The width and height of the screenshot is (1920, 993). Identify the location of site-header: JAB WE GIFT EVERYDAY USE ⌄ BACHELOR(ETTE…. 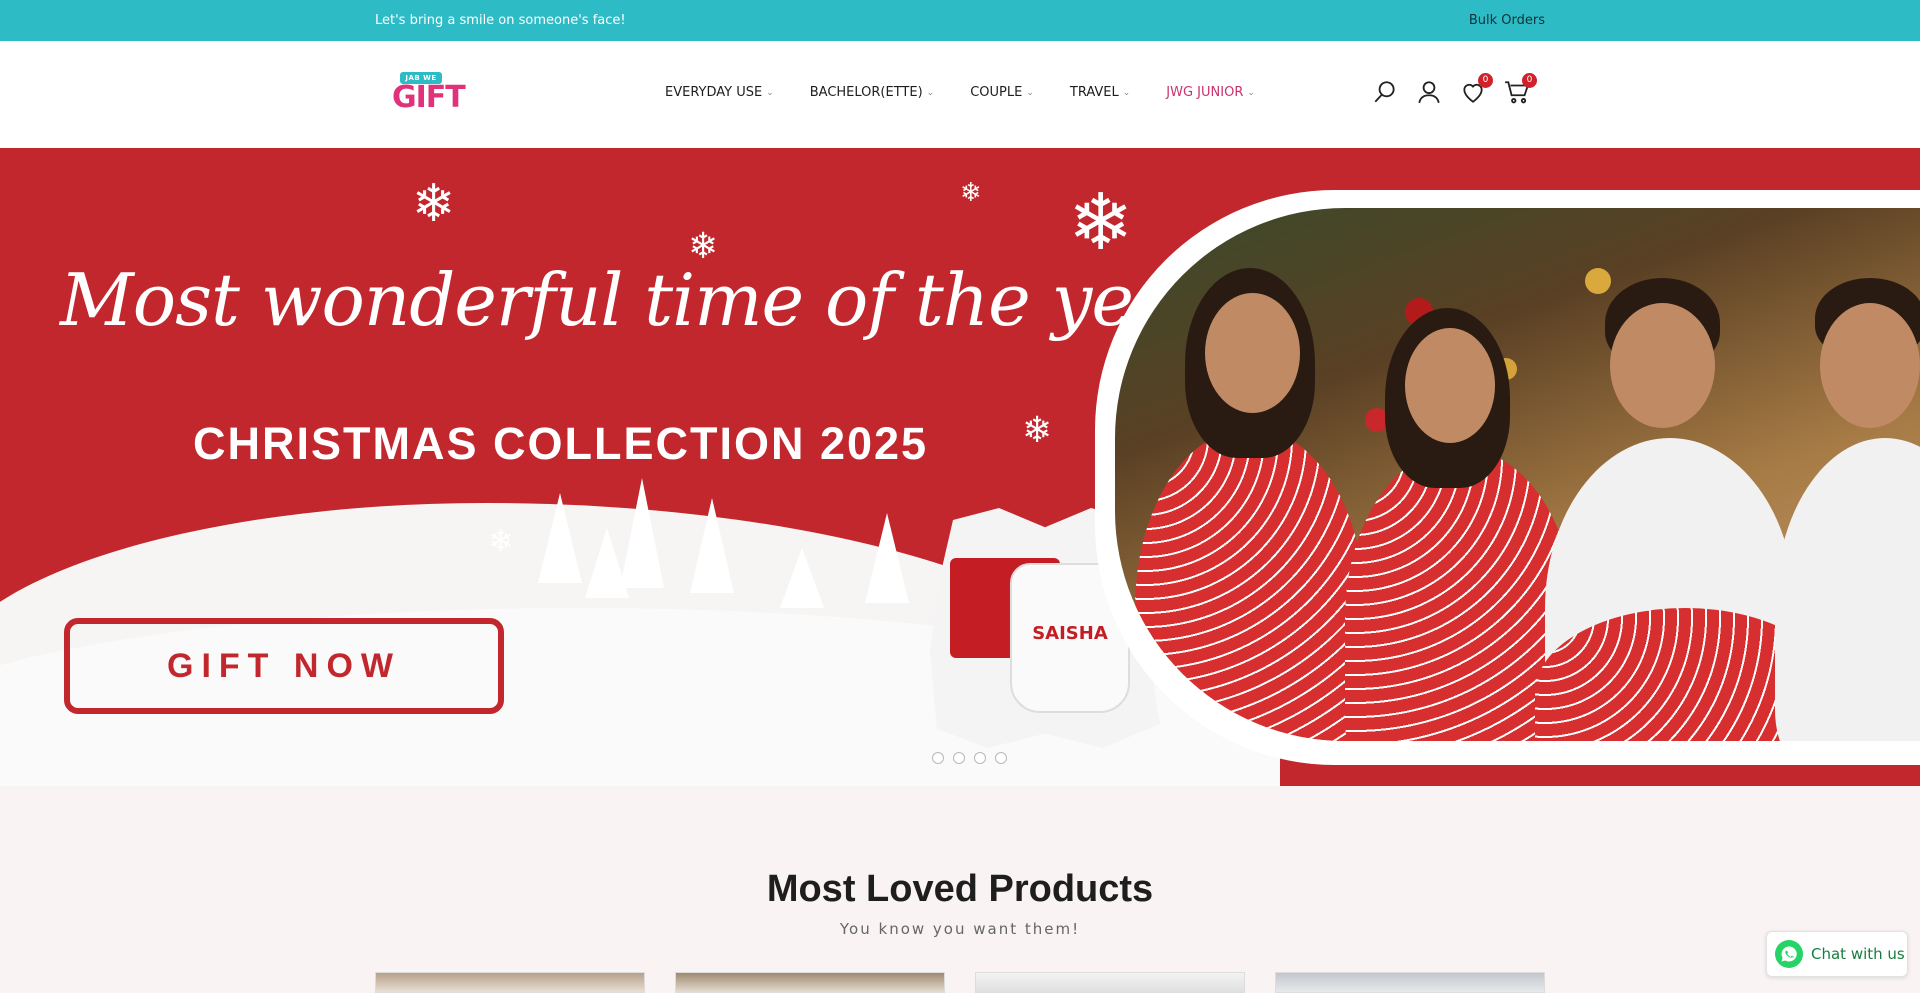
(960, 94).